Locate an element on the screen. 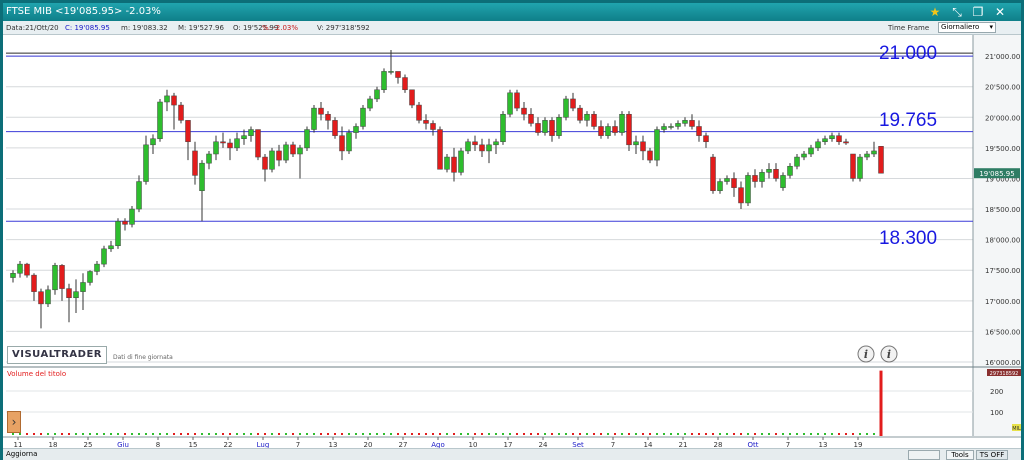 This screenshot has height=460, width=1024. x-tick-label: 28 is located at coordinates (718, 444).